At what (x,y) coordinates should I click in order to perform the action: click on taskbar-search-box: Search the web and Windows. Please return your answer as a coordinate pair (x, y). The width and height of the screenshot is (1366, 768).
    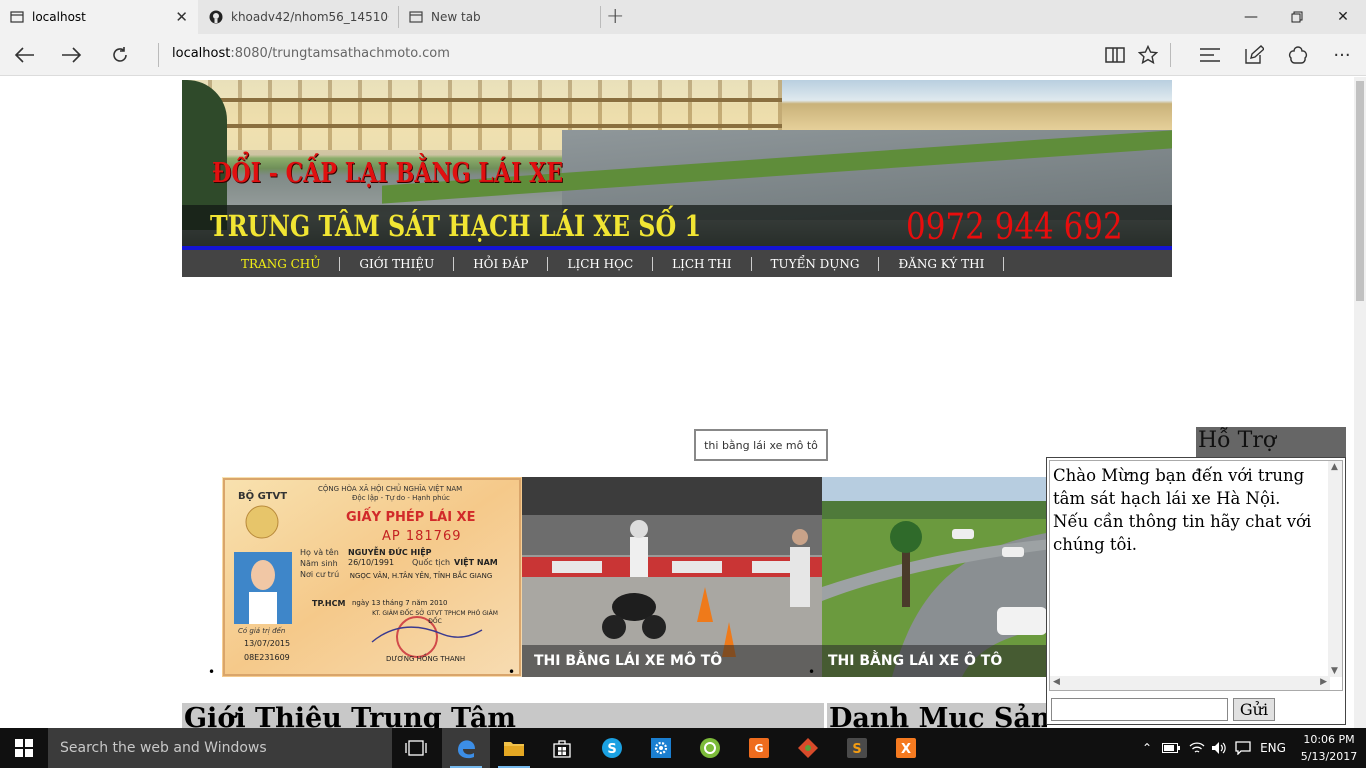
    Looking at the image, I should click on (220, 748).